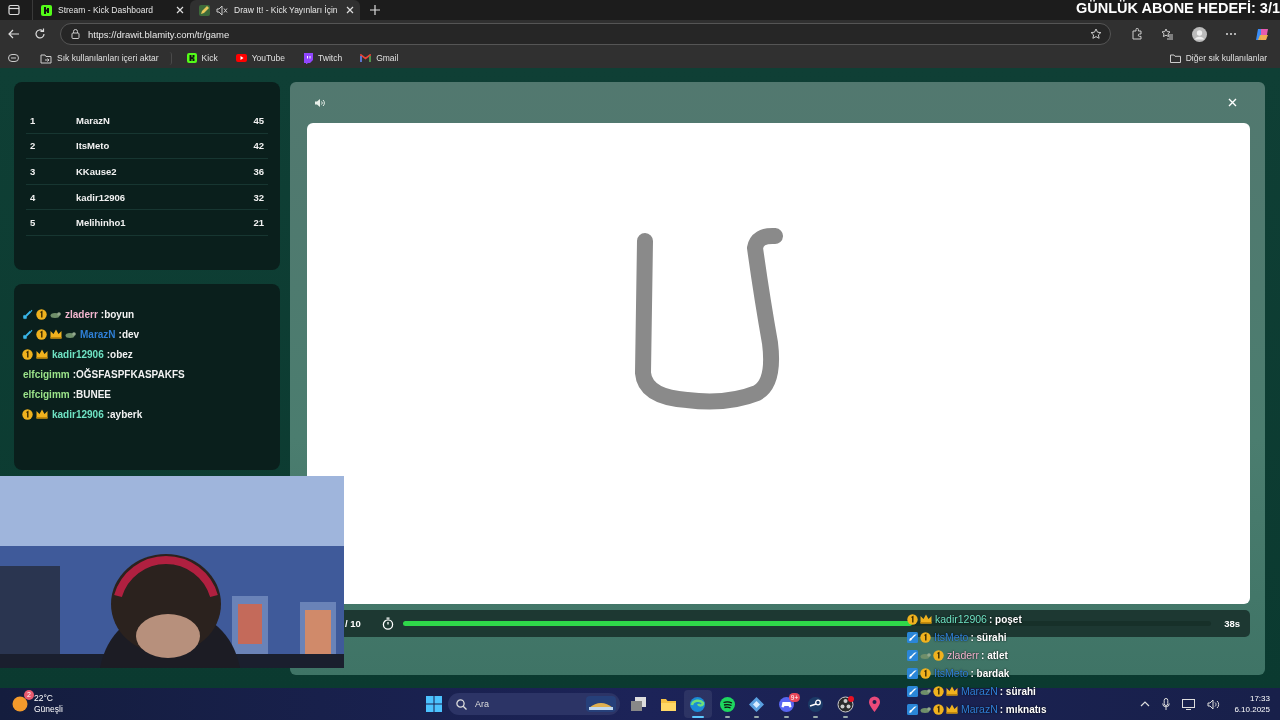 The height and width of the screenshot is (720, 1280). Describe the element at coordinates (951, 637) in the screenshot. I see `username: ItsMeto` at that location.